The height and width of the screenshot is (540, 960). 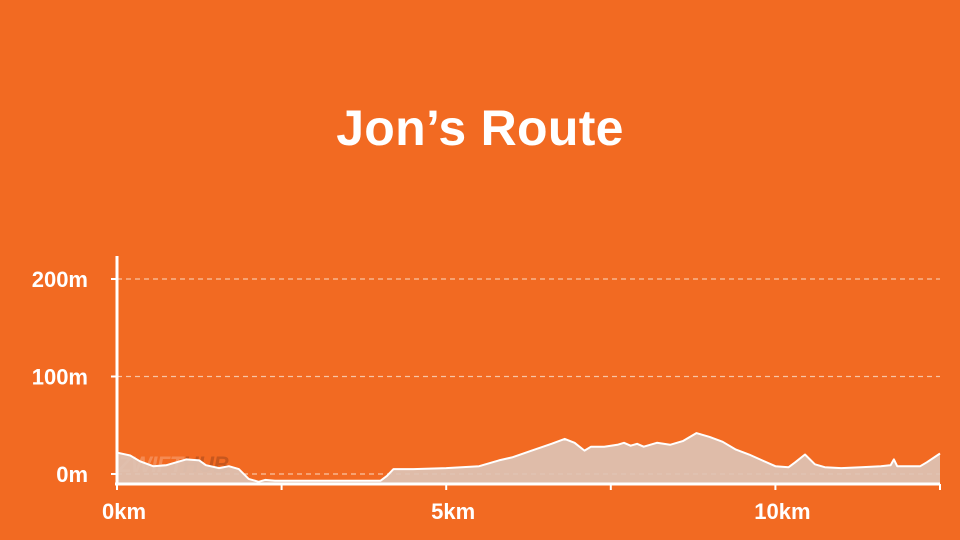 I want to click on x-tick-label-10: 10km, so click(x=782, y=511).